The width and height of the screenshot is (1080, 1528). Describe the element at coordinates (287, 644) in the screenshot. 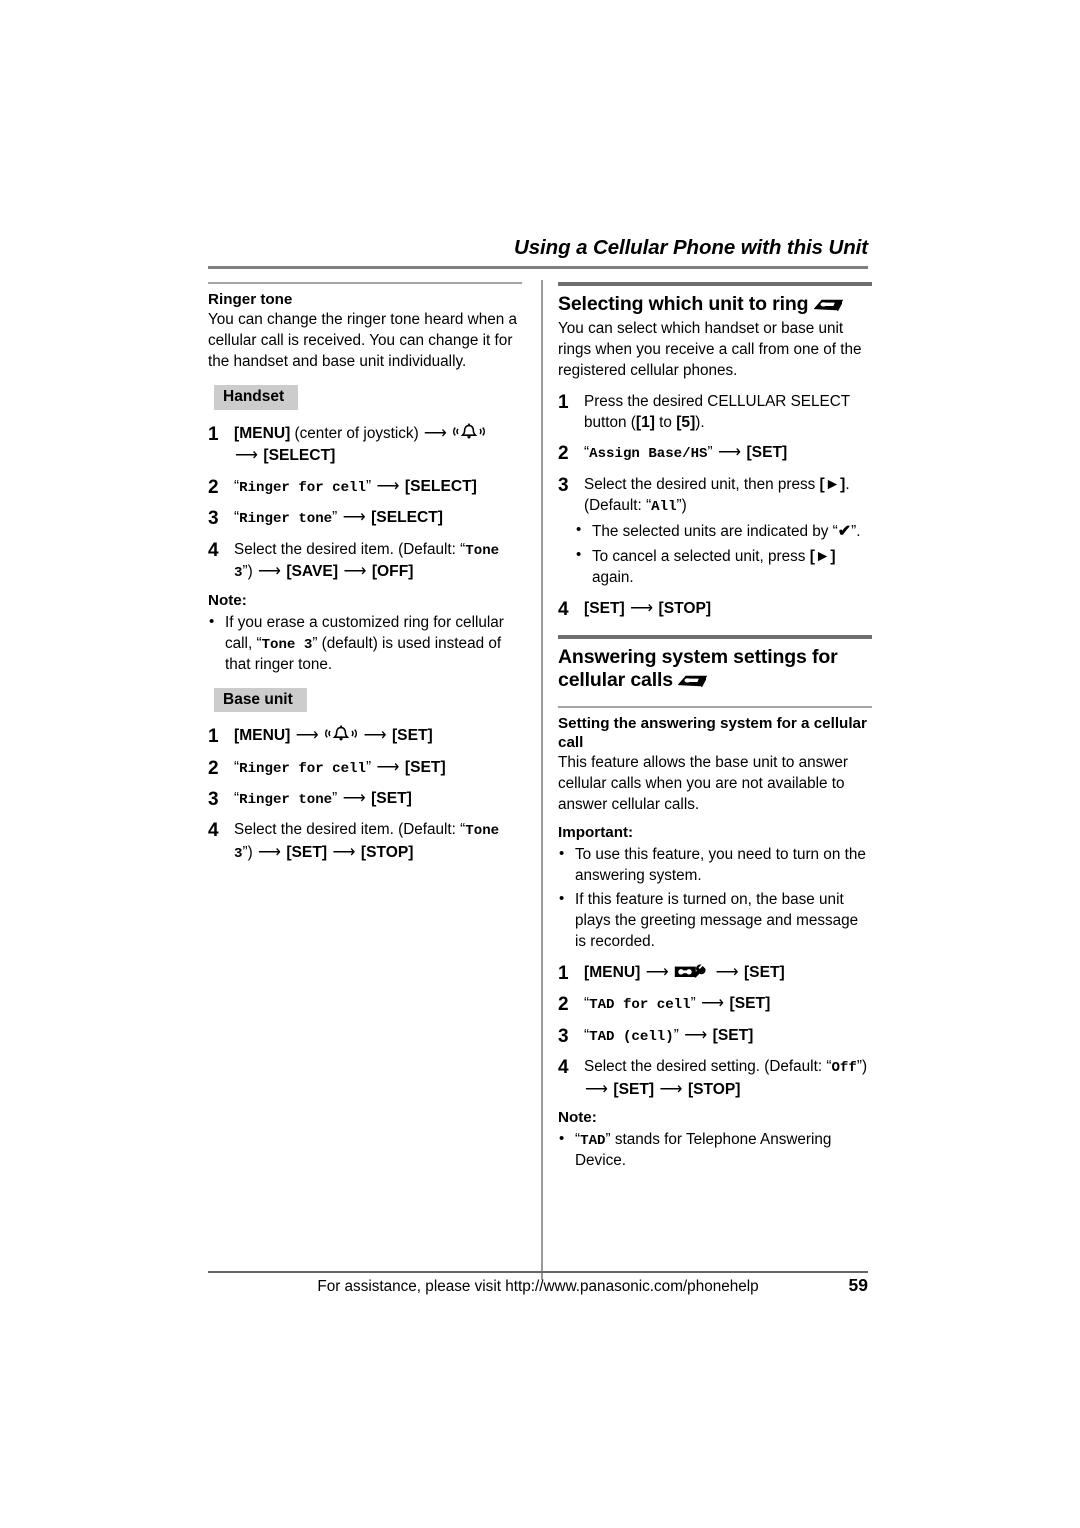

I see `lcd-text: Tone 3` at that location.